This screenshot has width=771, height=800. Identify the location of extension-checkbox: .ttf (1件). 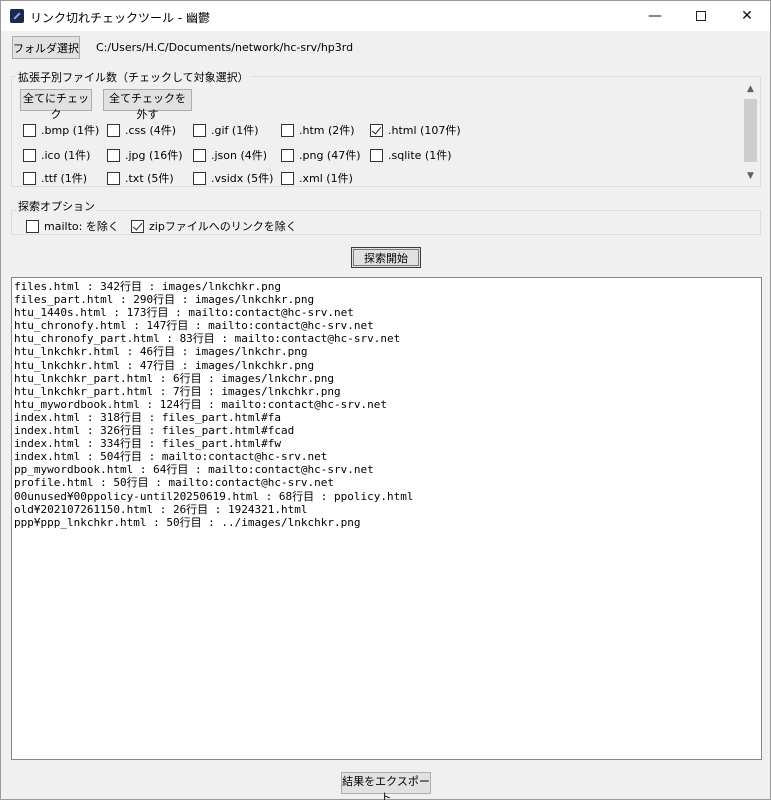
(55, 178).